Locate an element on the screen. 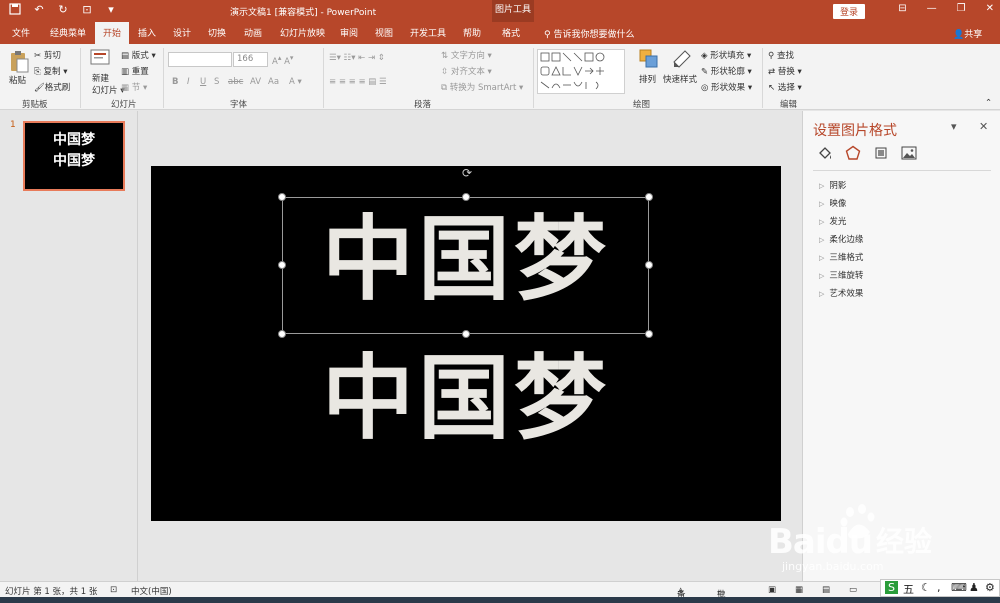  tab-home: 开始 is located at coordinates (112, 33).